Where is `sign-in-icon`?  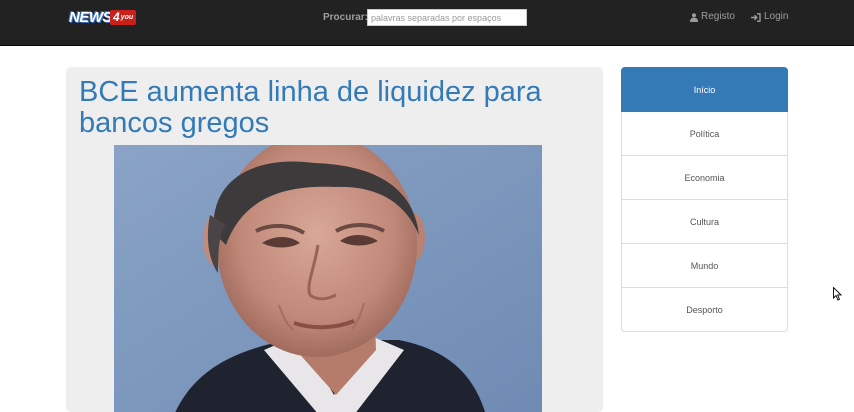 sign-in-icon is located at coordinates (756, 17).